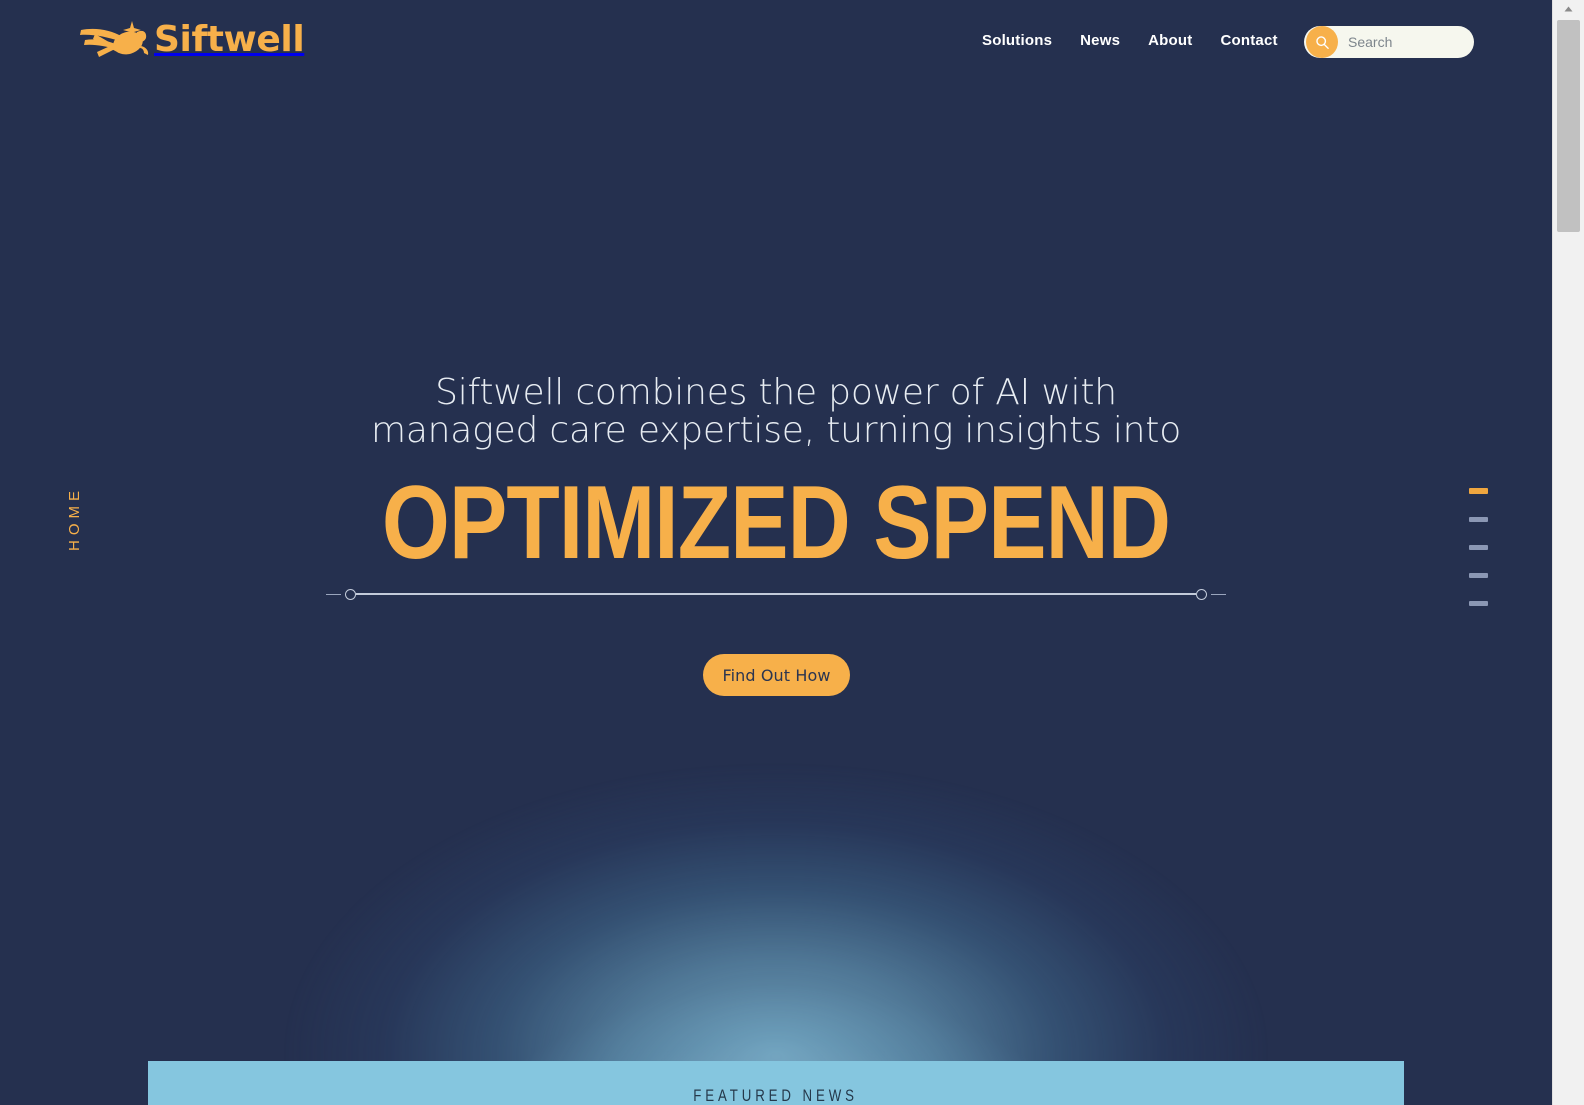 This screenshot has height=1105, width=1584. What do you see at coordinates (1100, 40) in the screenshot?
I see `nav-item-news: News` at bounding box center [1100, 40].